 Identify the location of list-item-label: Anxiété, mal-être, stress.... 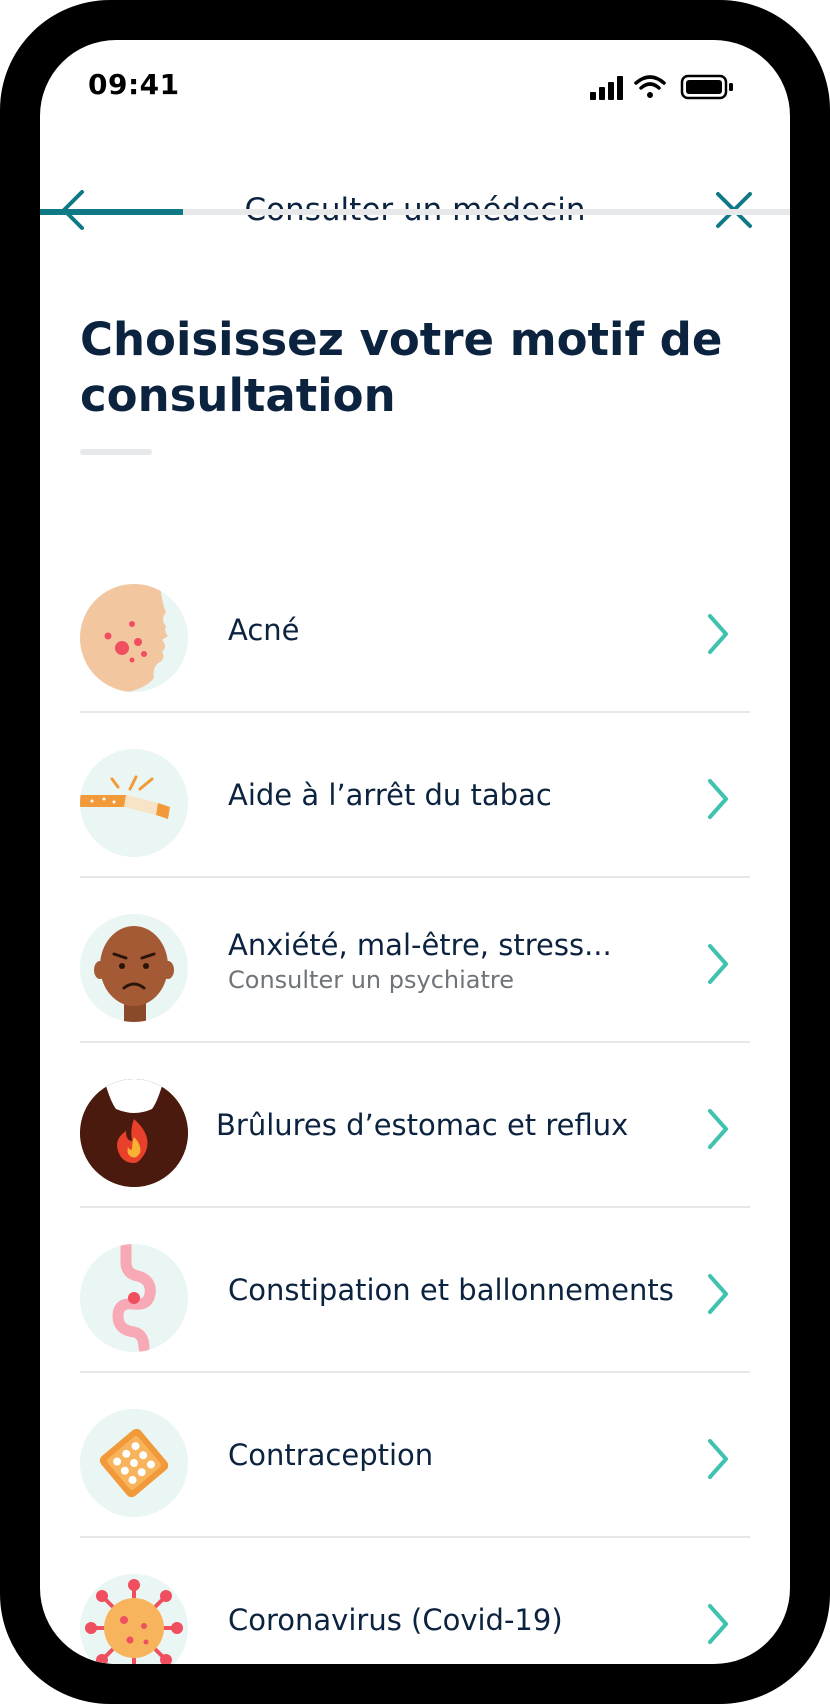
(420, 944).